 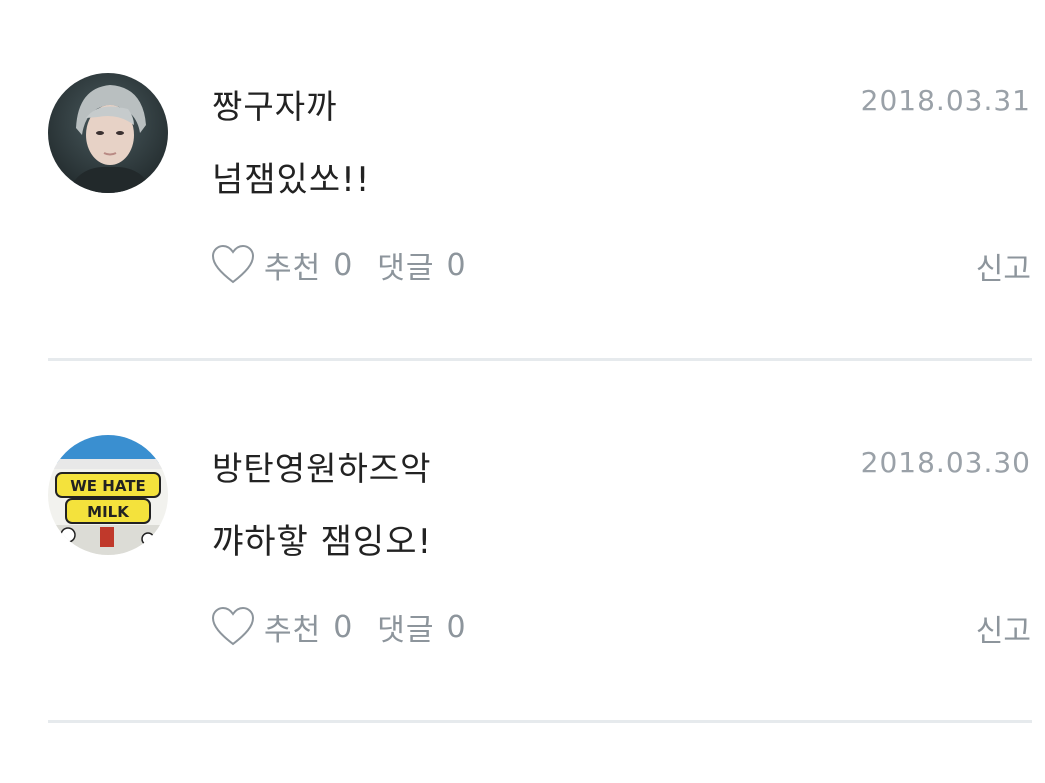 I want to click on comment-date: 2018.03.31, so click(x=945, y=100).